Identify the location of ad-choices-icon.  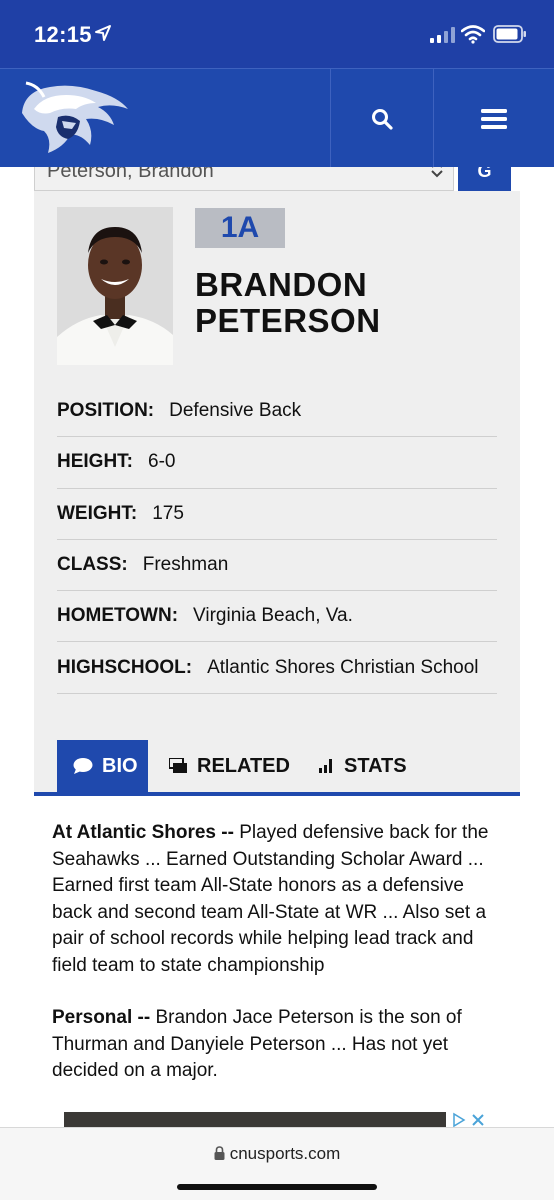
(468, 1120).